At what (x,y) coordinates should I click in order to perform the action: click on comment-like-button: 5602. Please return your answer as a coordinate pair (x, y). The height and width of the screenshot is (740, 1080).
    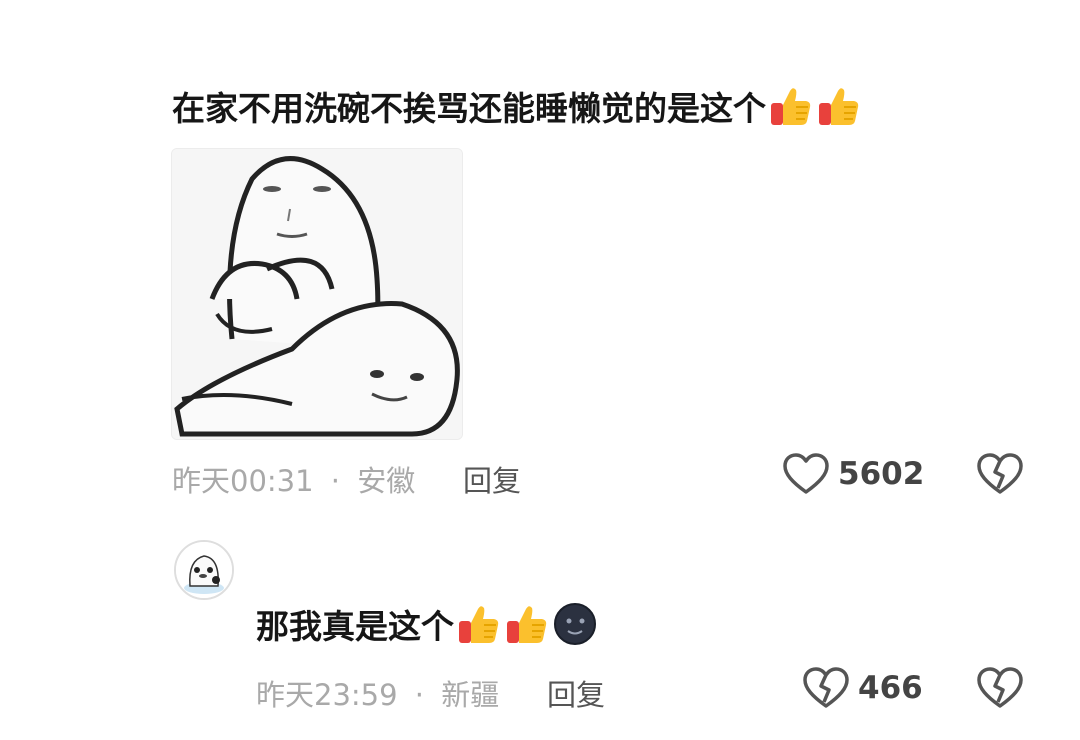
    Looking at the image, I should click on (853, 474).